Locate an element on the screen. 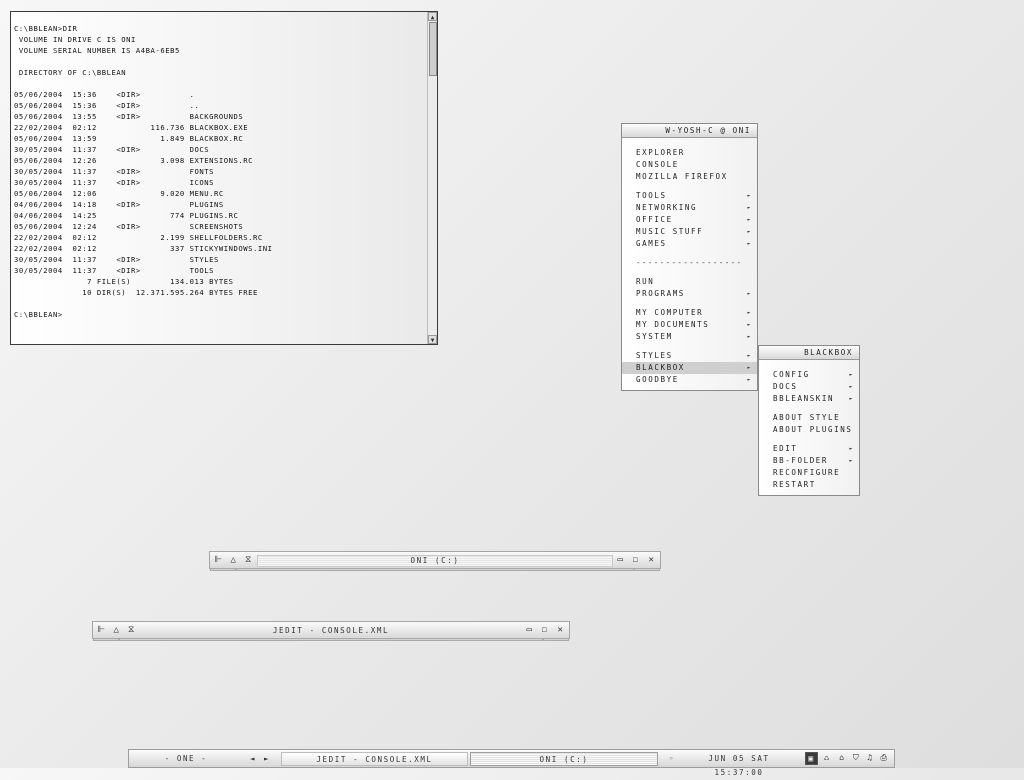 The image size is (1024, 780). menu-item-about-style: ABOUT STYLE is located at coordinates (809, 418).